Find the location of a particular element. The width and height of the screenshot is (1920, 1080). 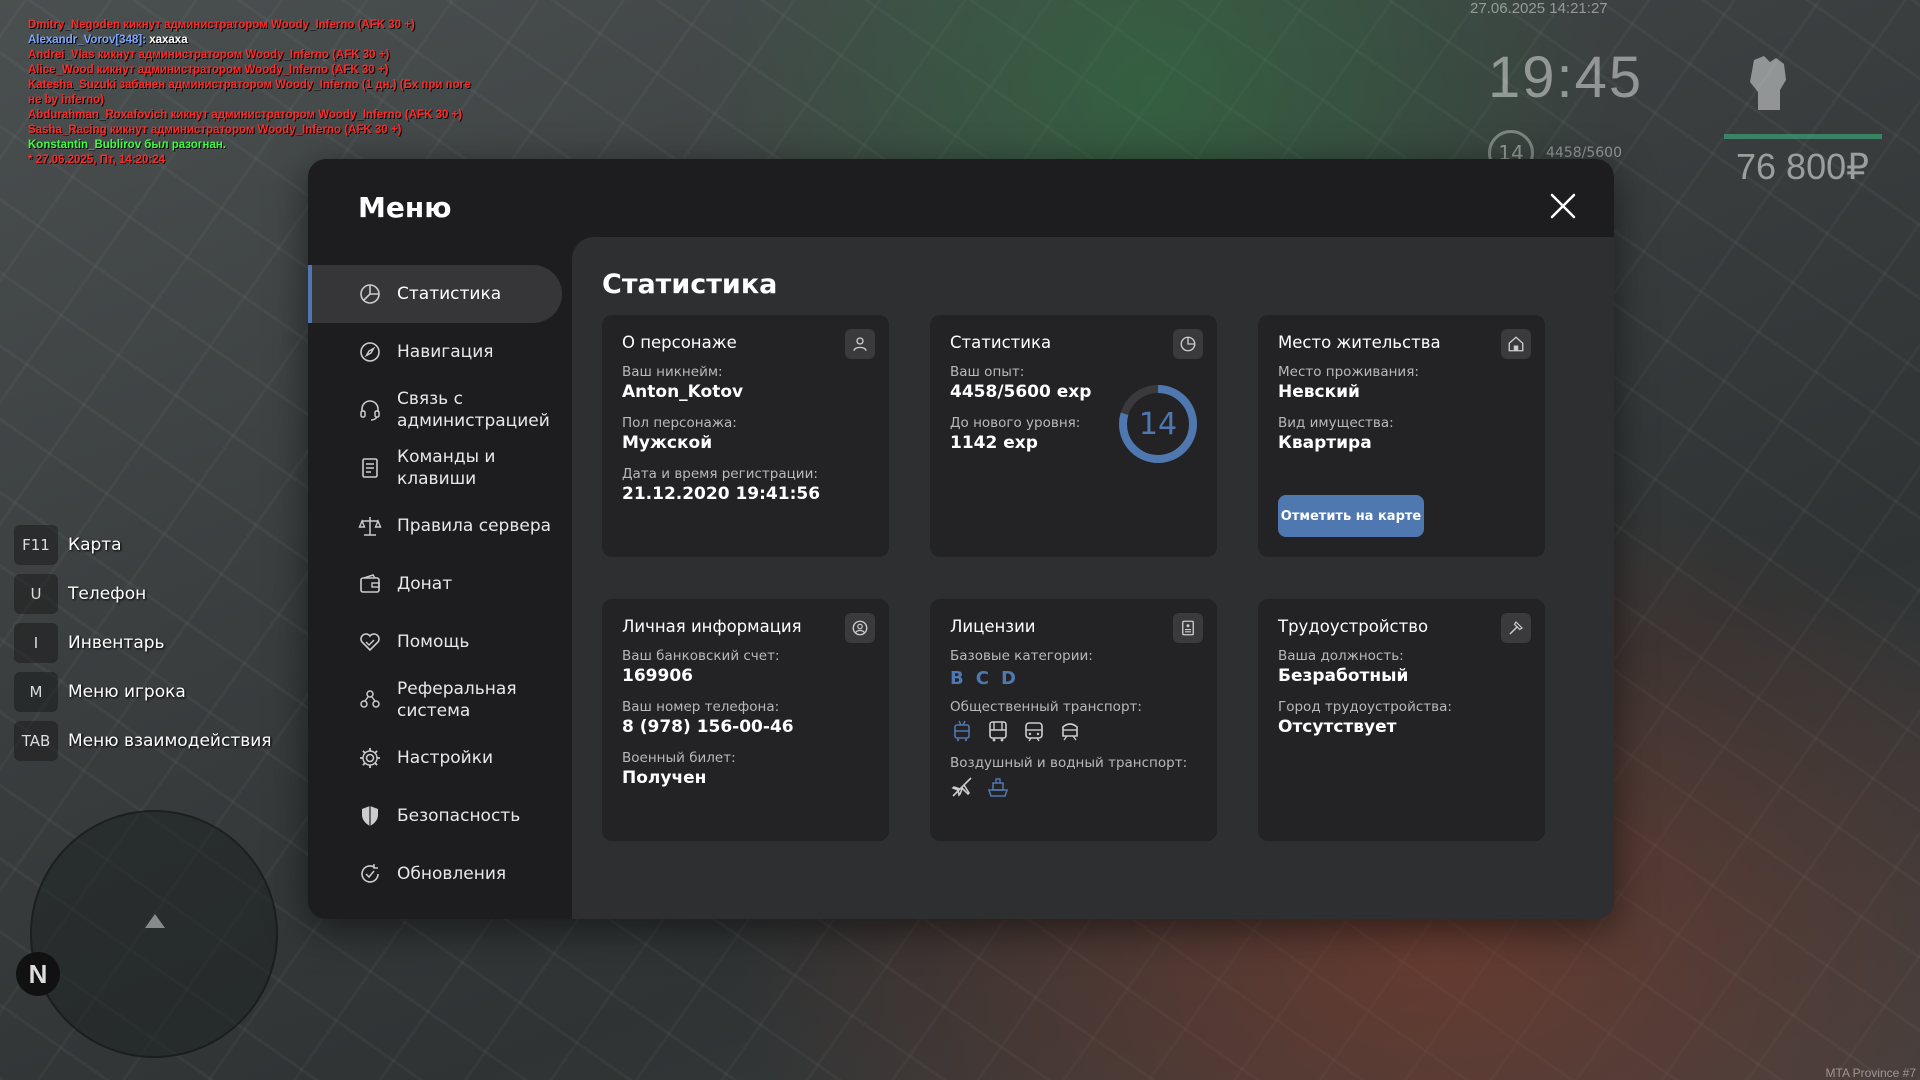

card-title: Личная информация is located at coordinates (712, 626).